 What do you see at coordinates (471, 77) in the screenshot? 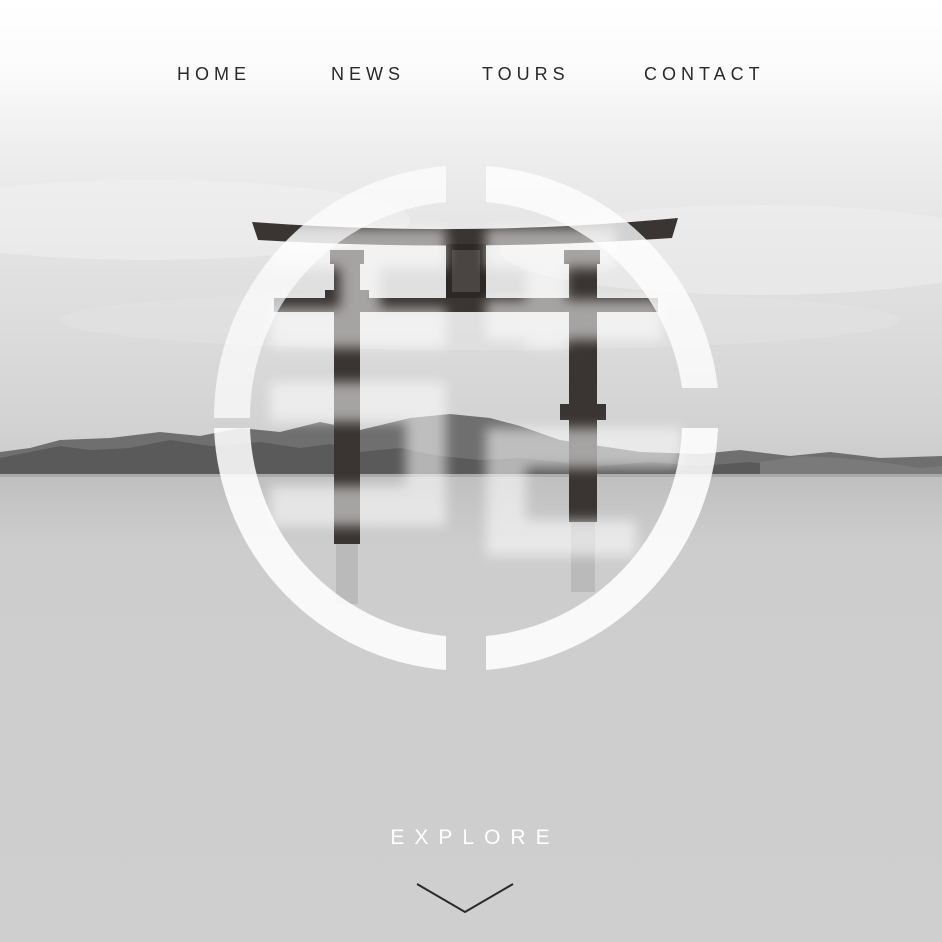
I see `main-navigation: HOME NEWS TOURS CONTACT` at bounding box center [471, 77].